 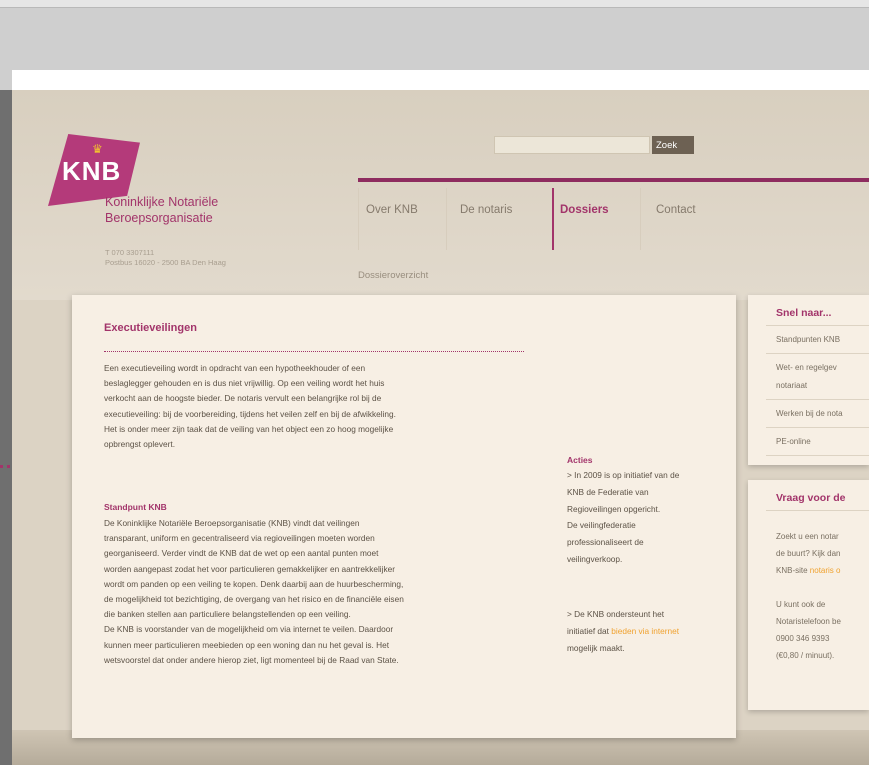 I want to click on nav-item-de-notaris: De notaris, so click(x=486, y=210).